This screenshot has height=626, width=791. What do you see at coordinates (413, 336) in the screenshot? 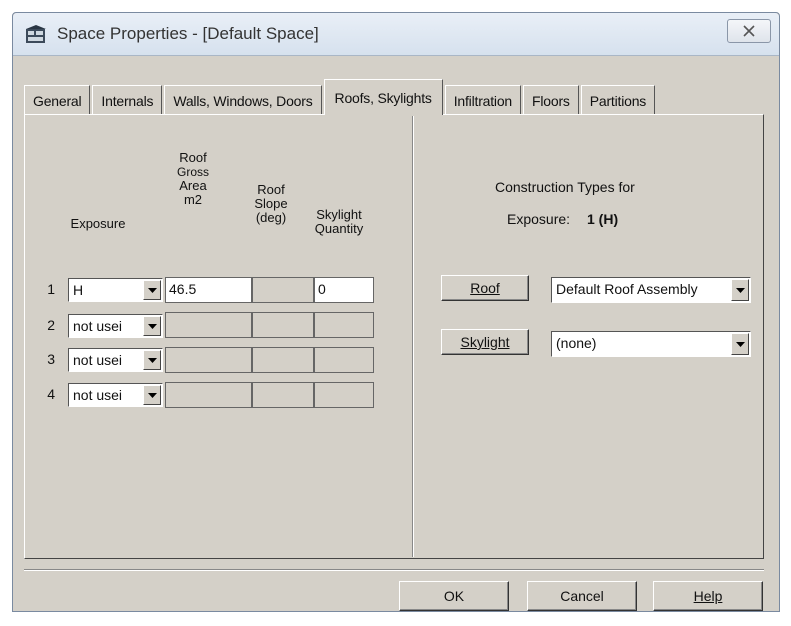
I see `panel-divider` at bounding box center [413, 336].